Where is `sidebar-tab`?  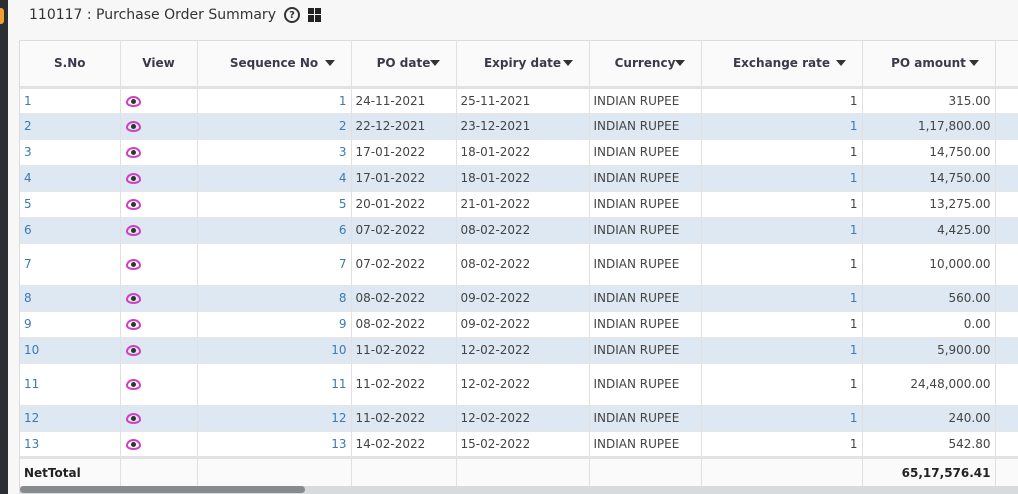 sidebar-tab is located at coordinates (2, 16).